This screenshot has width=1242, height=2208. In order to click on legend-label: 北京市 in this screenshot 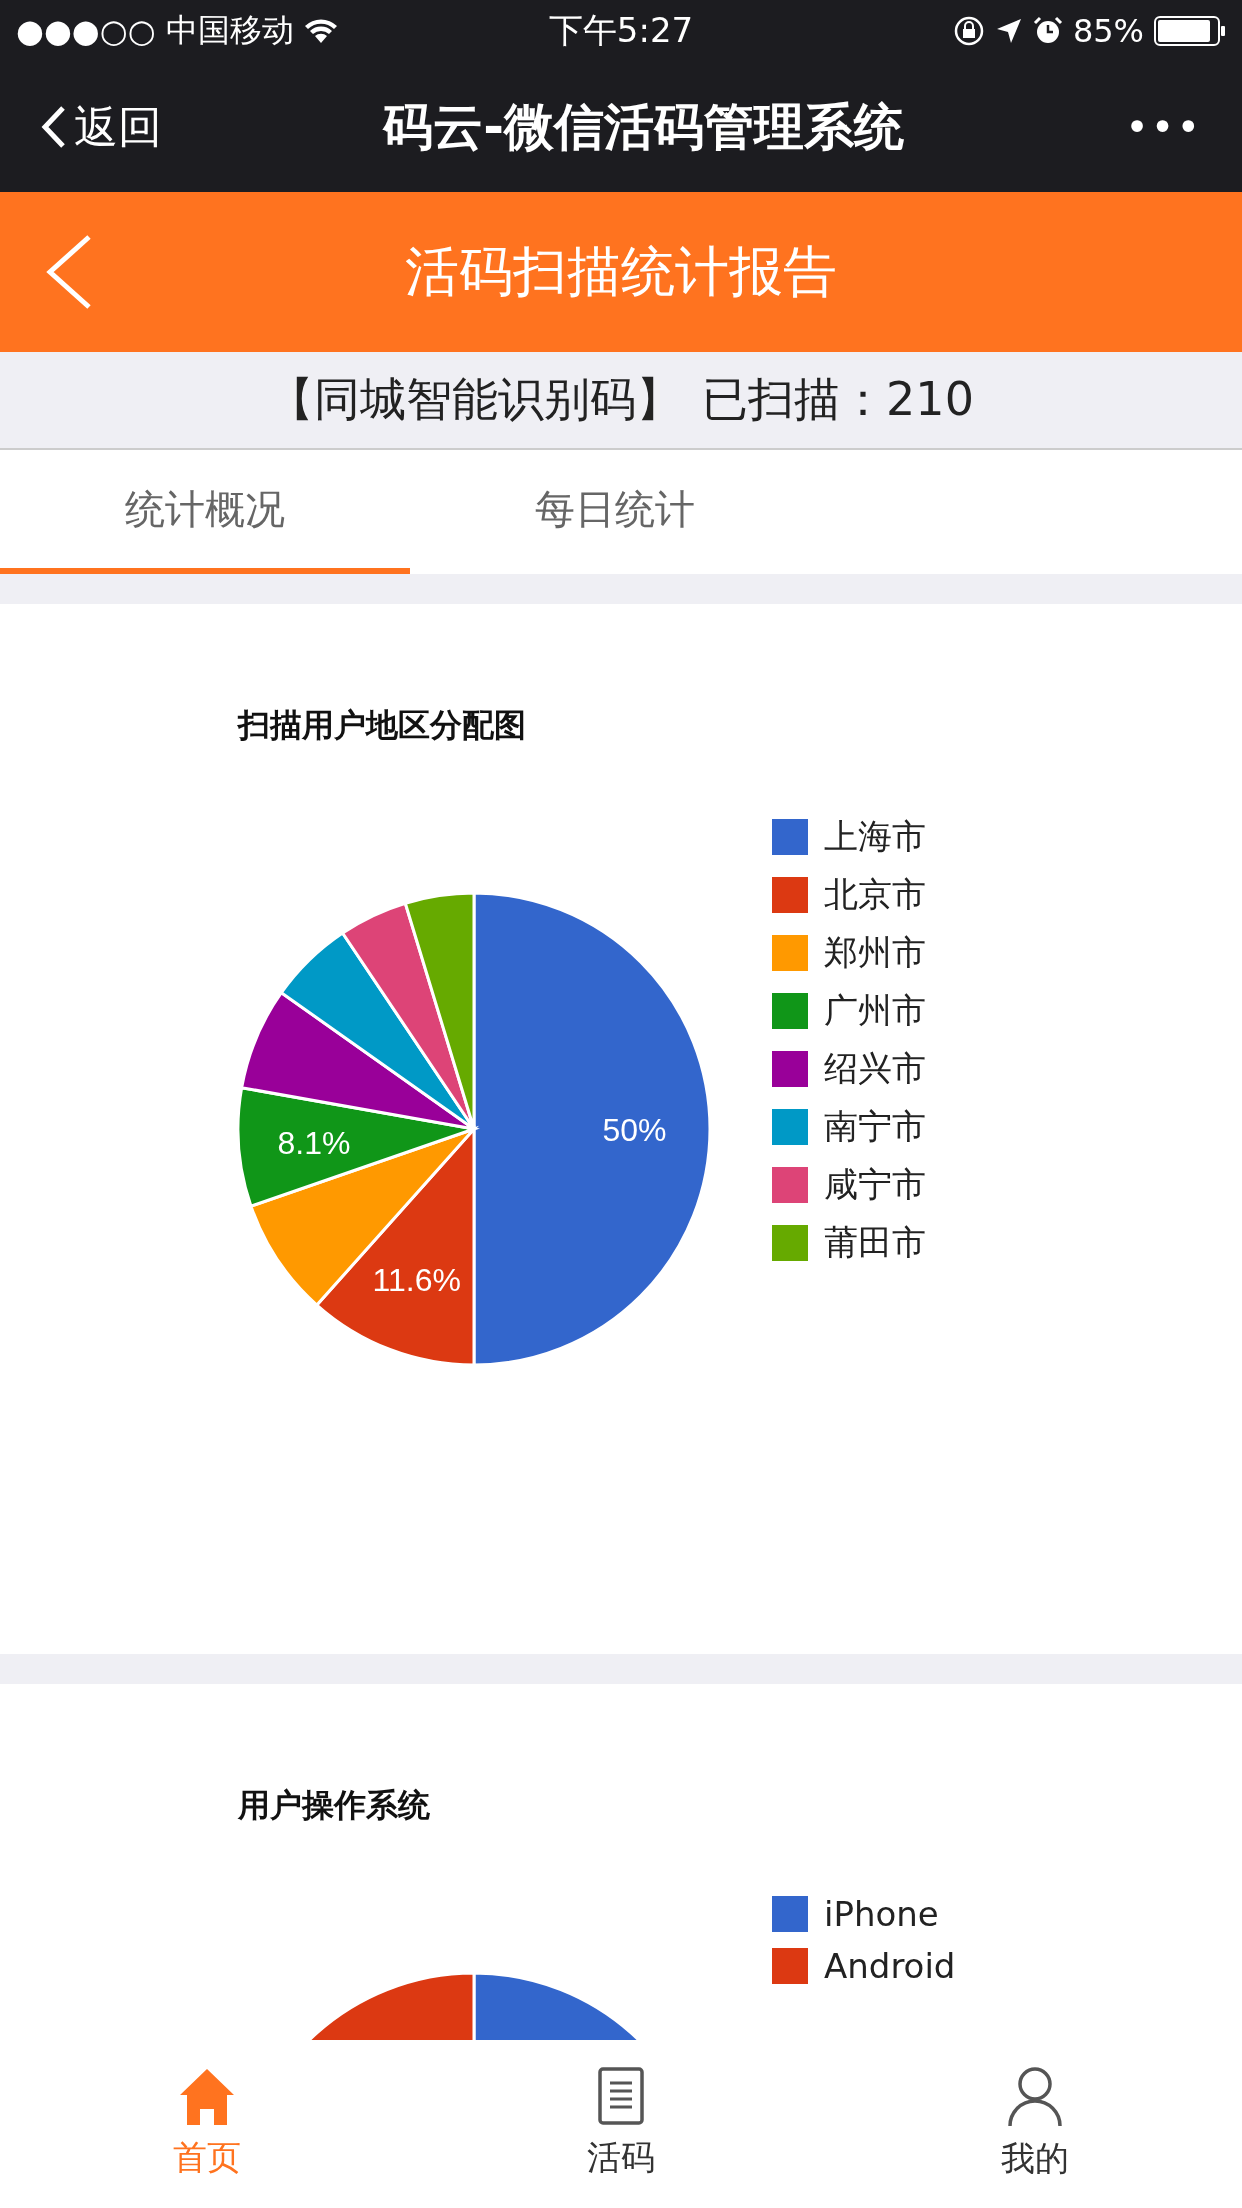, I will do `click(875, 894)`.